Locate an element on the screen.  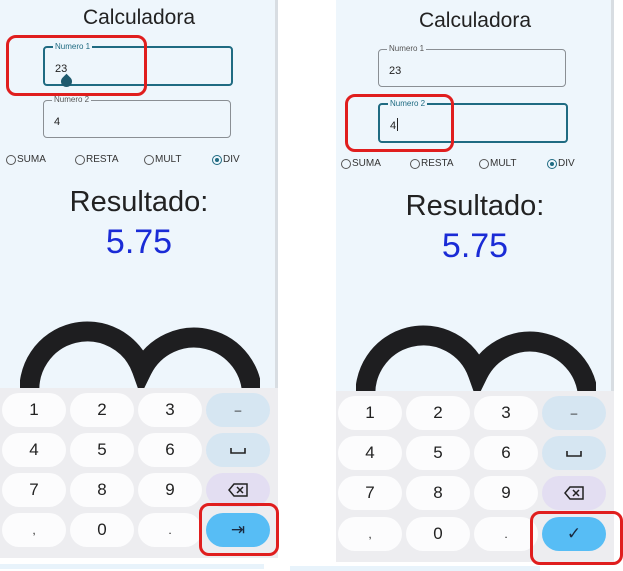
highlight-action-key-right is located at coordinates (576, 538).